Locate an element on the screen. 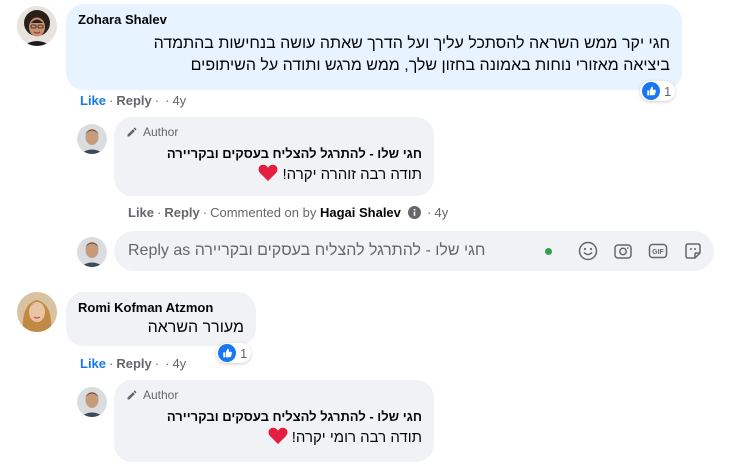 This screenshot has width=736, height=469. avatar-hagai-input is located at coordinates (92, 252).